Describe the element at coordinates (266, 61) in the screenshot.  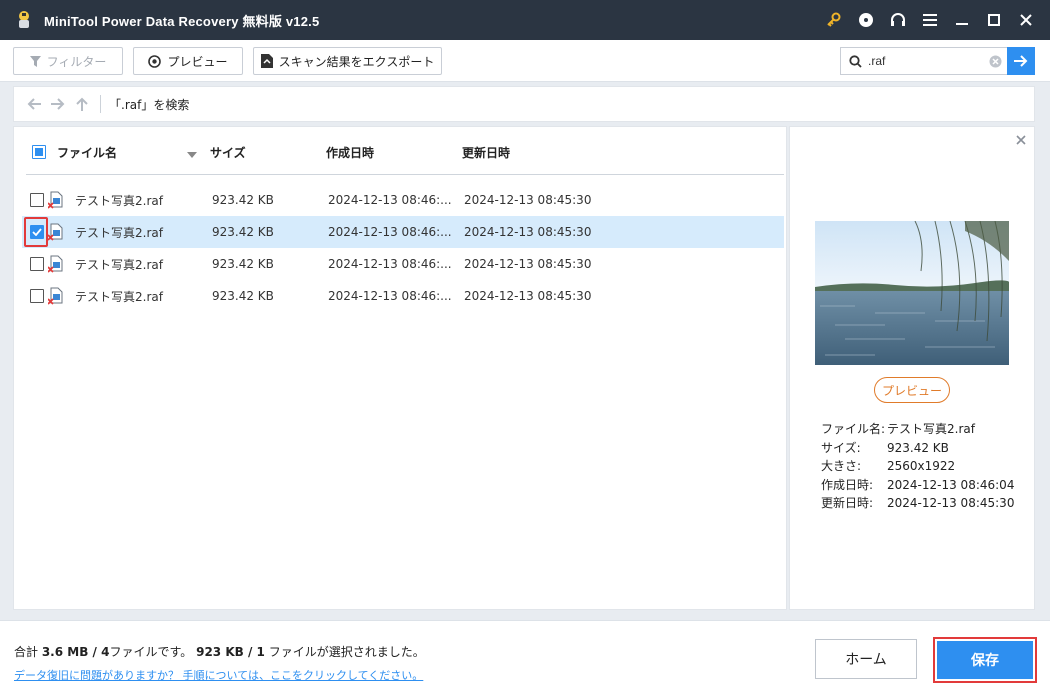
I see `export-icon` at that location.